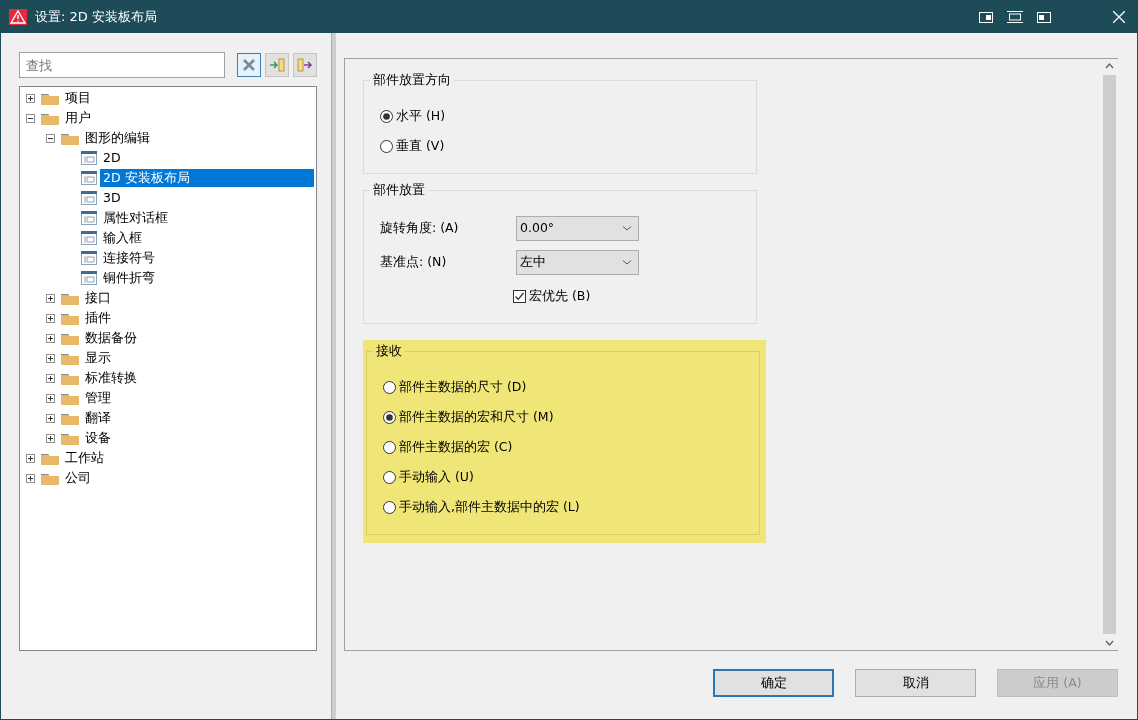  What do you see at coordinates (117, 138) in the screenshot?
I see `tree-item: 图形的编辑` at bounding box center [117, 138].